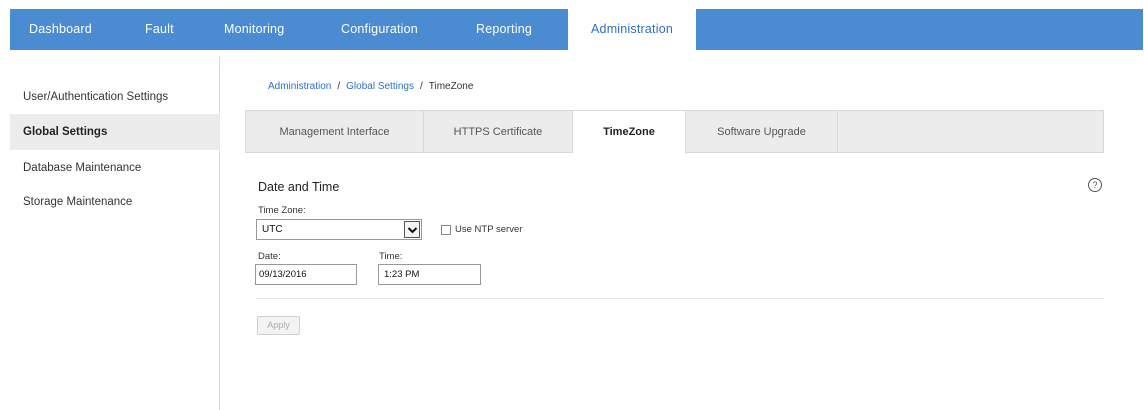 The image size is (1144, 410). What do you see at coordinates (115, 132) in the screenshot?
I see `sidebar-item-global-settings: Global Settings` at bounding box center [115, 132].